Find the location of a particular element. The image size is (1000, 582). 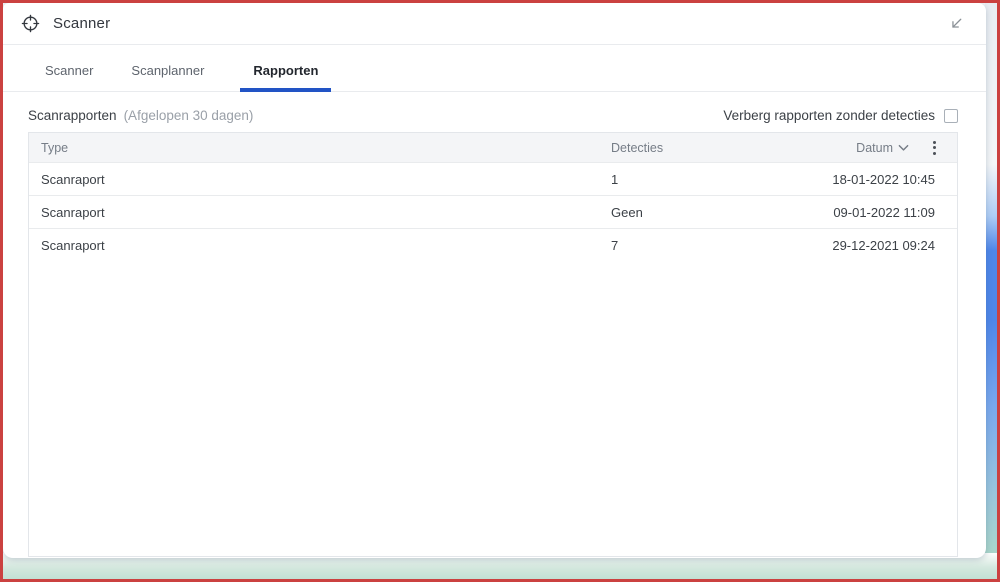

chevron-down-icon is located at coordinates (903, 148).